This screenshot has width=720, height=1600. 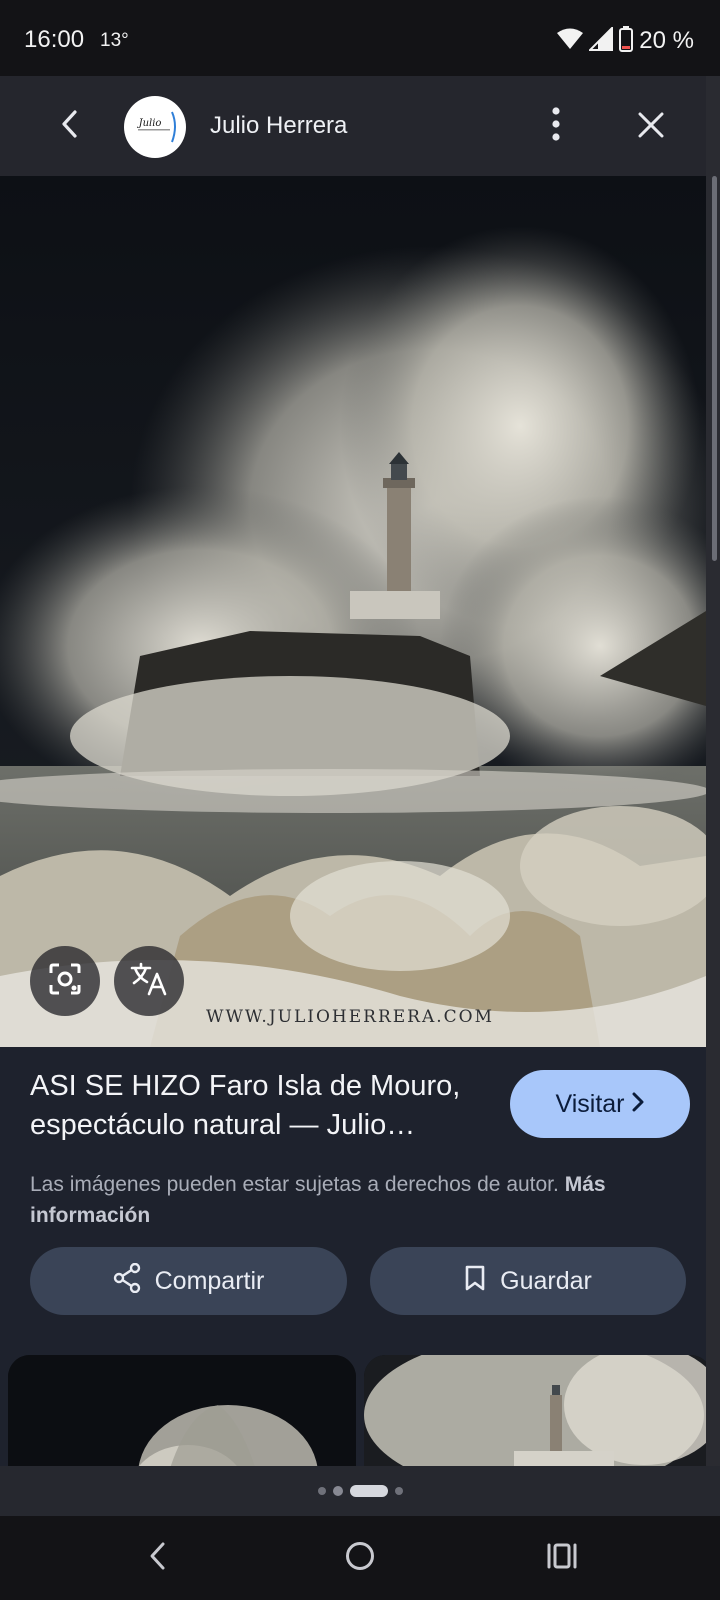 What do you see at coordinates (114, 40) in the screenshot?
I see `status-temperature: 13°` at bounding box center [114, 40].